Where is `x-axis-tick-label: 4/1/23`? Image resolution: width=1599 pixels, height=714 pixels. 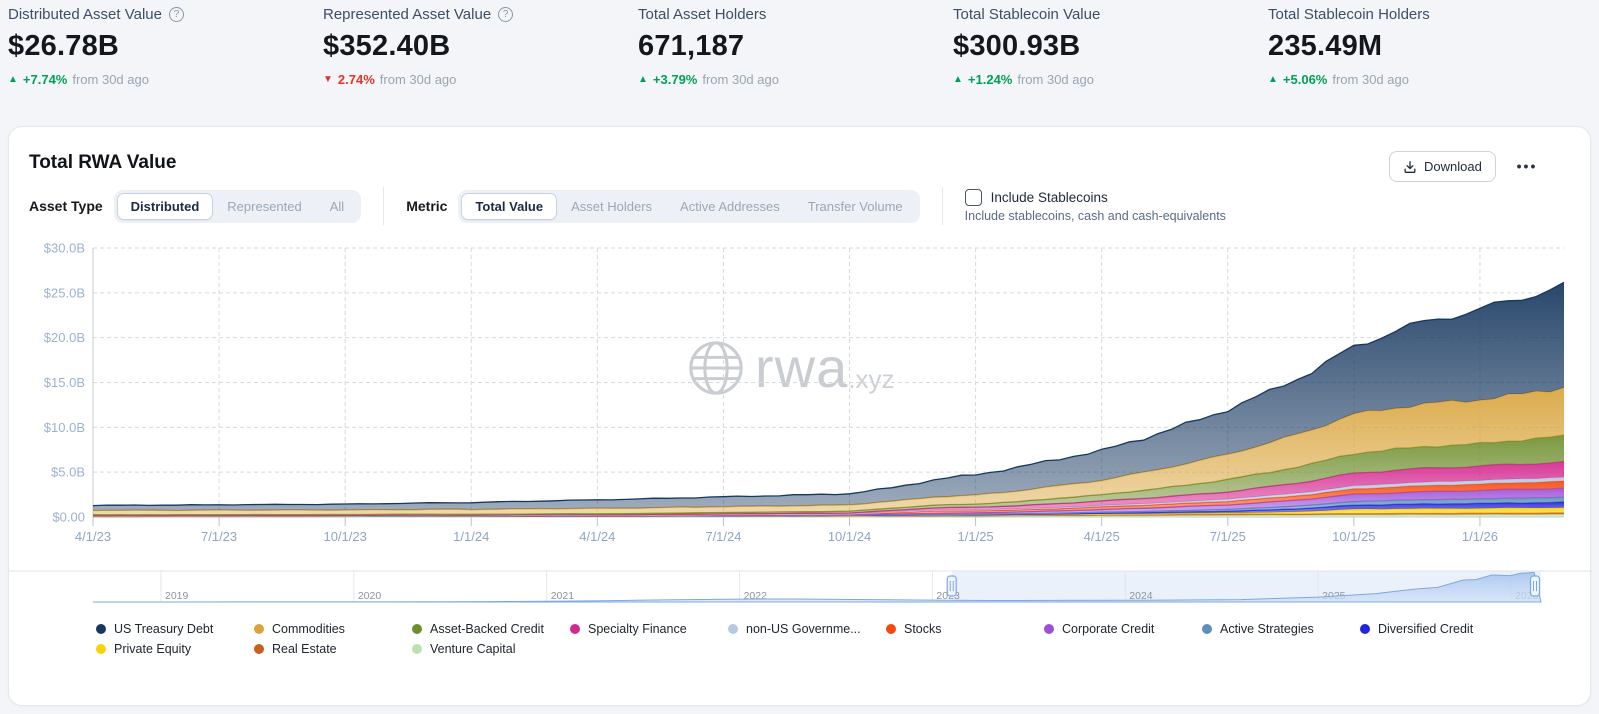 x-axis-tick-label: 4/1/23 is located at coordinates (93, 536).